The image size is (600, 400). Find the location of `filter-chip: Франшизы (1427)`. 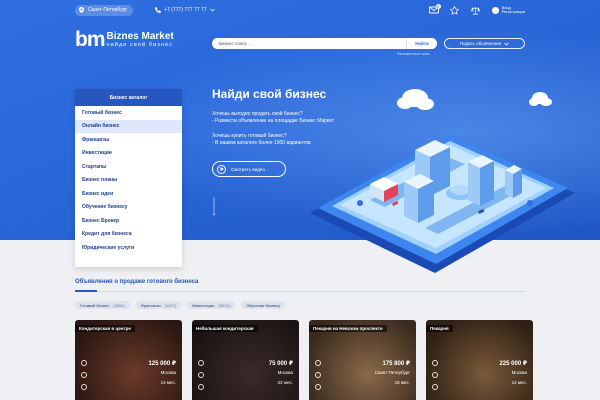

filter-chip: Франшизы (1427) is located at coordinates (158, 305).